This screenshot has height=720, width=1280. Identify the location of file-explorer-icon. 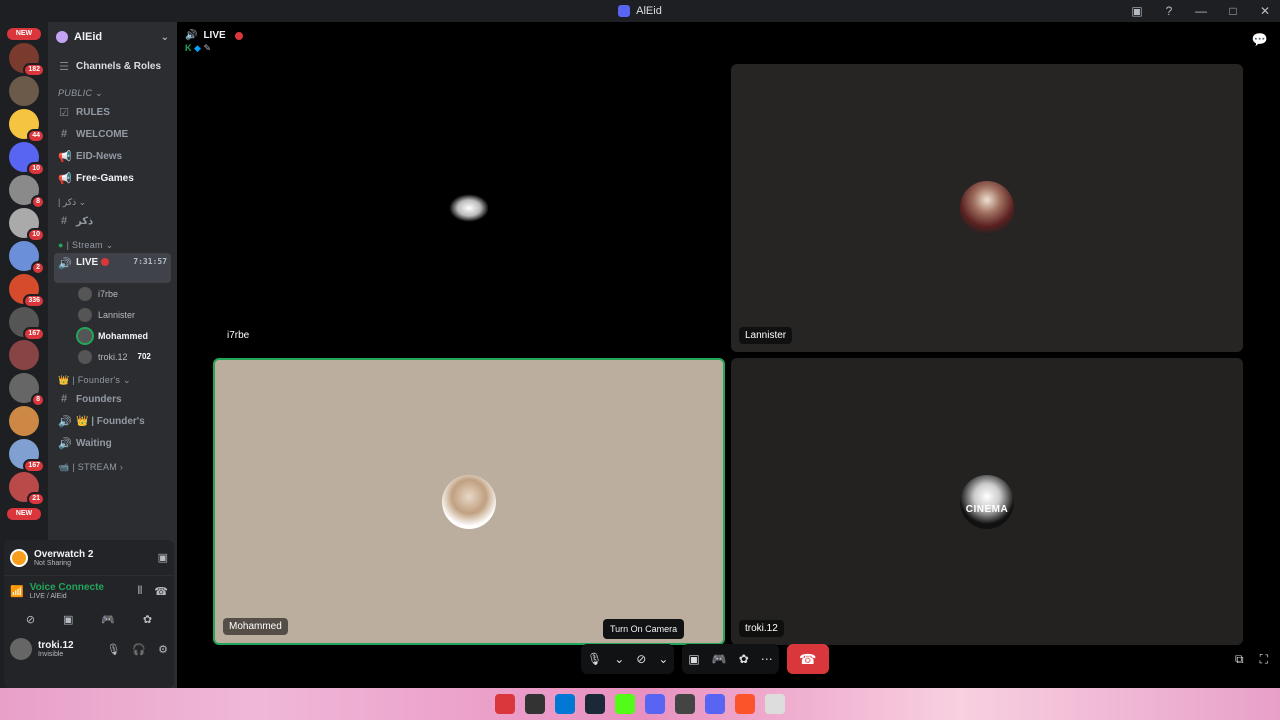
(775, 704).